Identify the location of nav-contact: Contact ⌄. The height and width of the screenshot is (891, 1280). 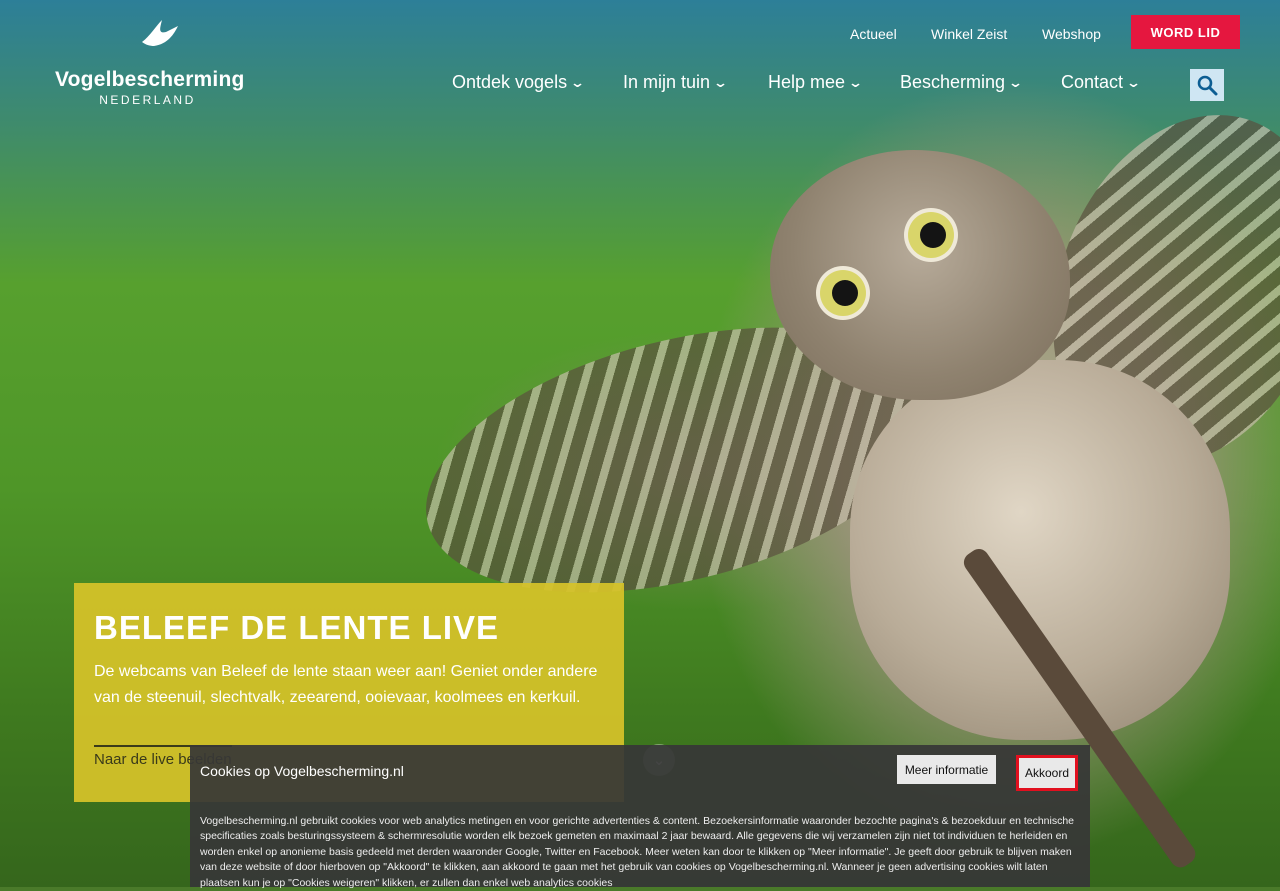
(1101, 82).